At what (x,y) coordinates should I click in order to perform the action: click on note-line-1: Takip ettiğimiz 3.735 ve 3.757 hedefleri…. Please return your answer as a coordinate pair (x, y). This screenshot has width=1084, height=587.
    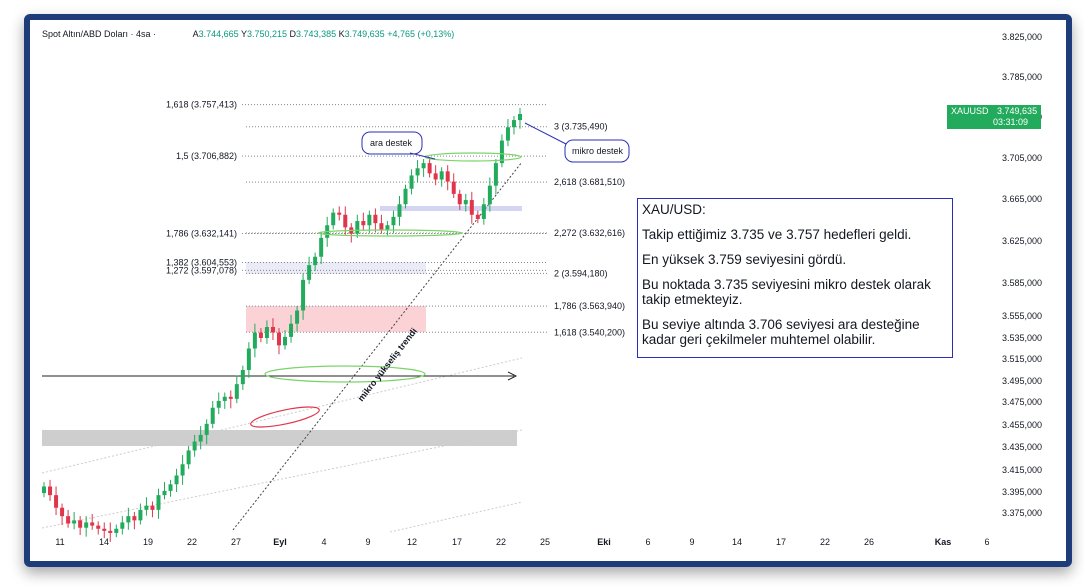
    Looking at the image, I should click on (777, 234).